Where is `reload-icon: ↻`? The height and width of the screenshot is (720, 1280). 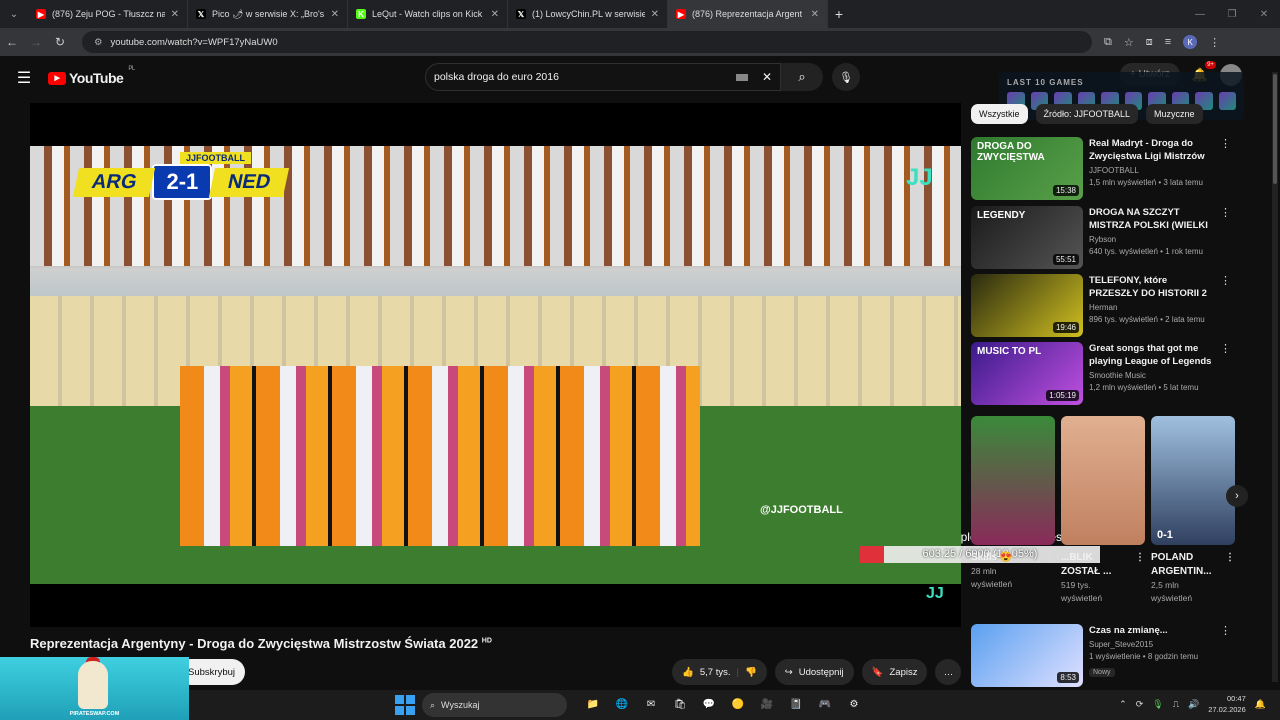 reload-icon: ↻ is located at coordinates (60, 42).